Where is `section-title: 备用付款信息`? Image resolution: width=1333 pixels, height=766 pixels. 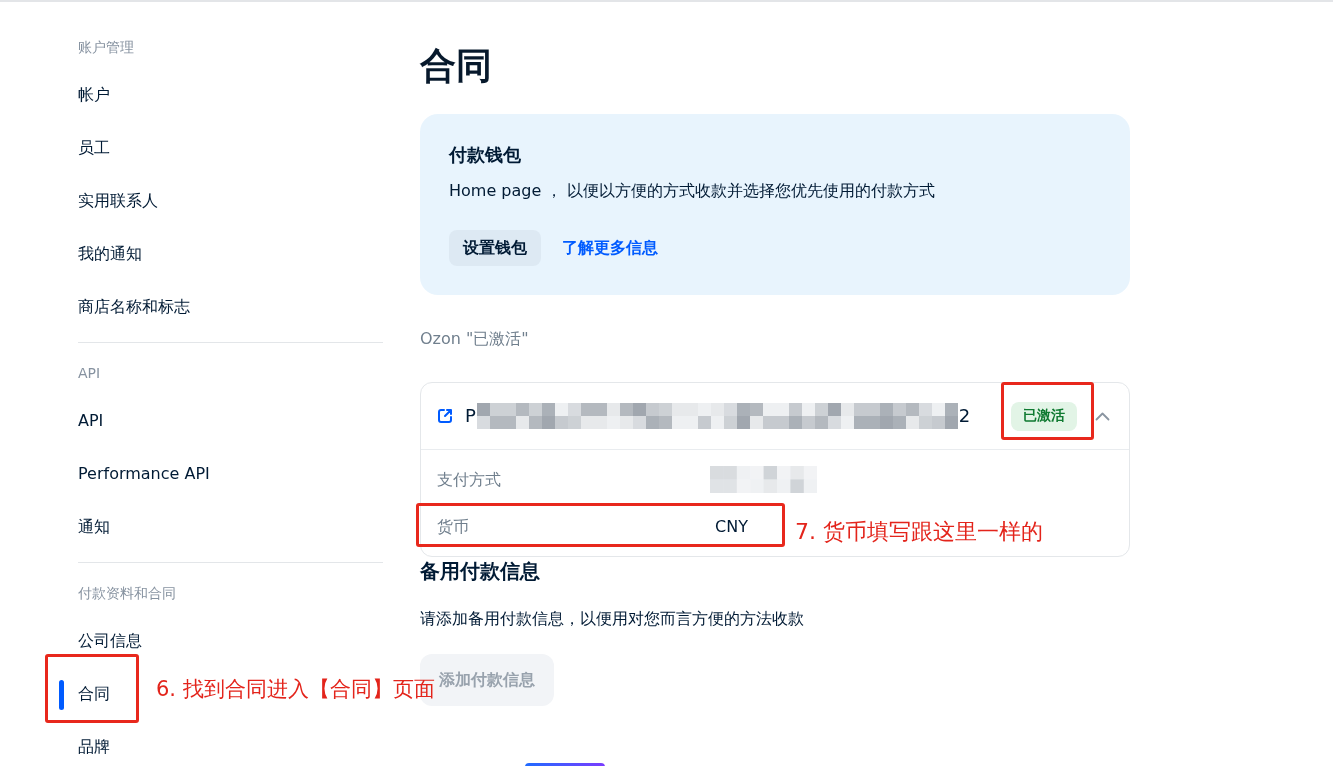
section-title: 备用付款信息 is located at coordinates (480, 571).